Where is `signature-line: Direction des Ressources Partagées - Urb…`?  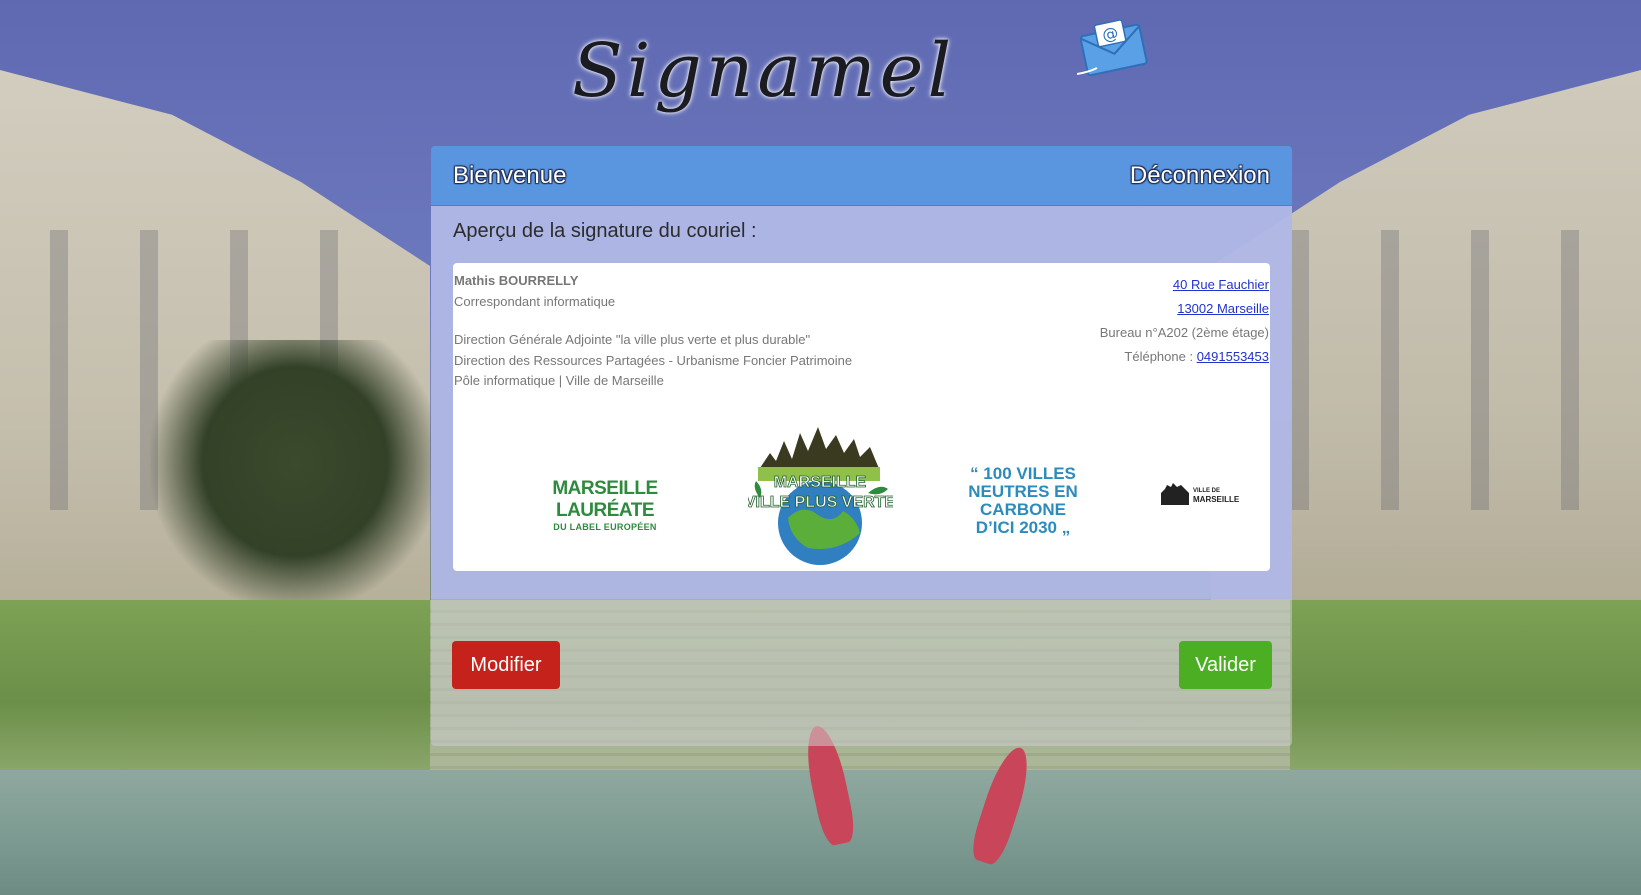
signature-line: Direction des Ressources Partagées - Urb… is located at coordinates (653, 360).